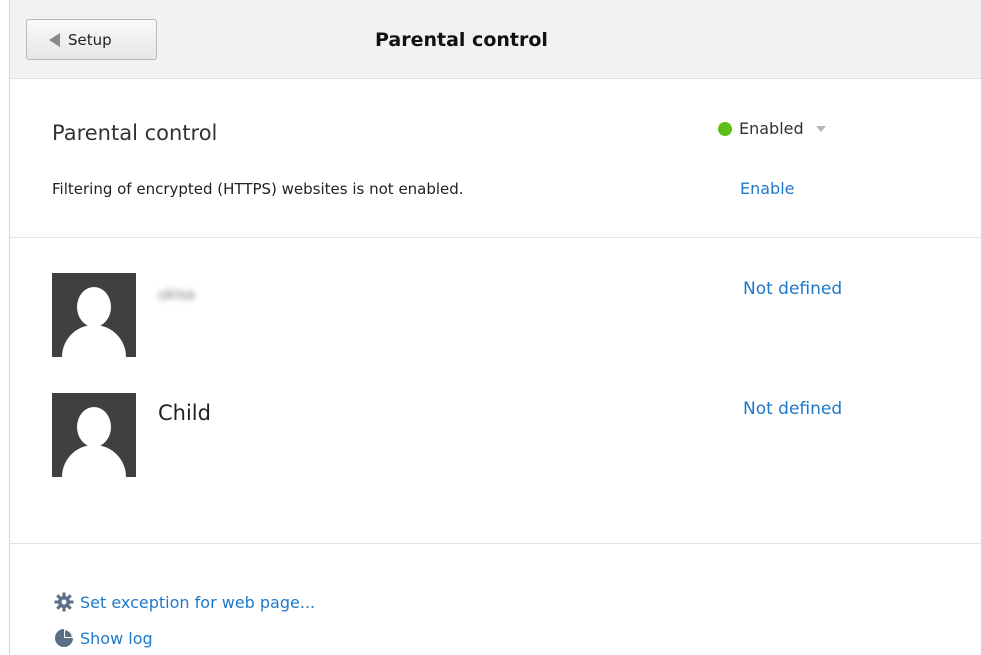  I want to click on status-label: Enabled, so click(771, 128).